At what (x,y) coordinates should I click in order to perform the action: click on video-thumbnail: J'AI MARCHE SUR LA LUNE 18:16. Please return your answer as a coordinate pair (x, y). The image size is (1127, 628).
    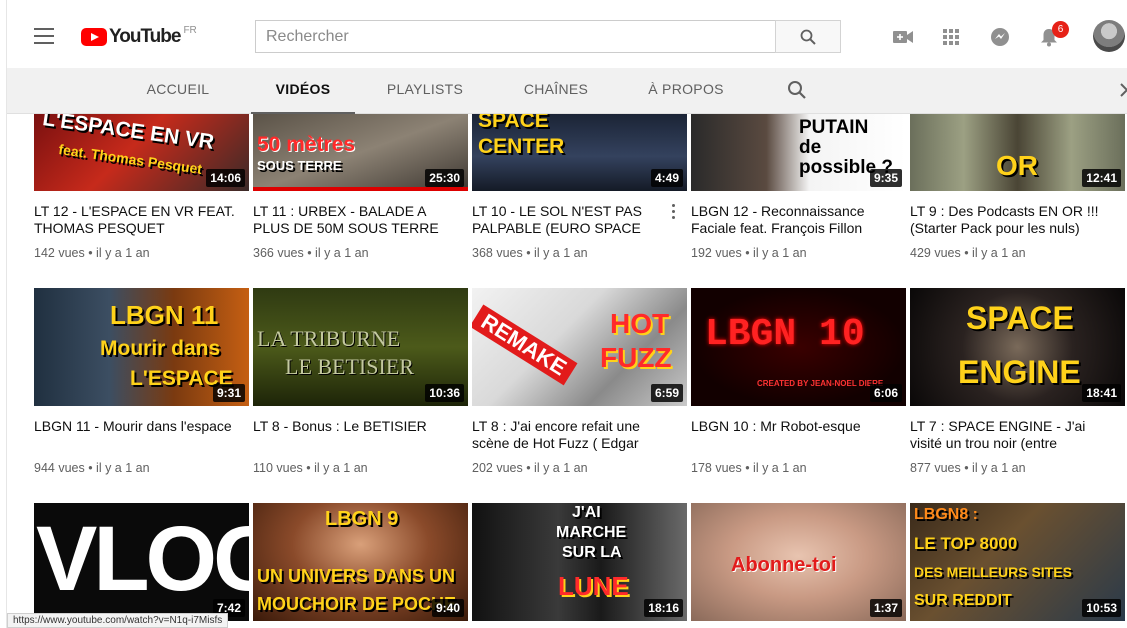
    Looking at the image, I should click on (579, 562).